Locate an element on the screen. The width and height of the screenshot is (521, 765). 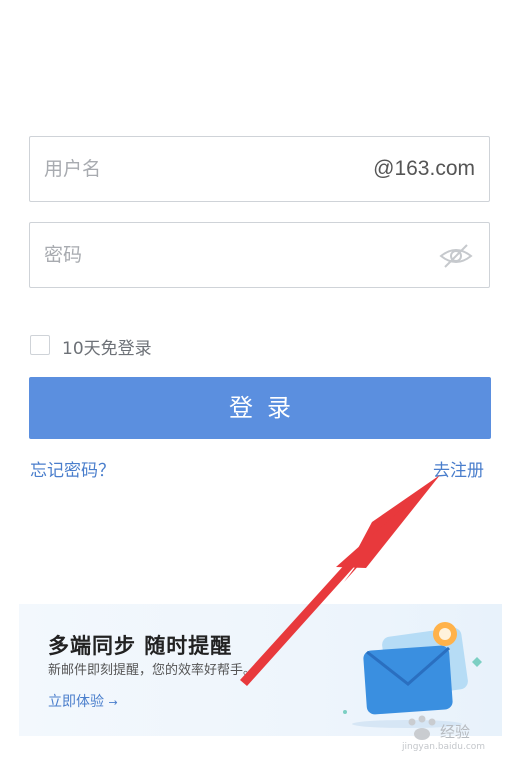
username-field: @163.com is located at coordinates (259, 169).